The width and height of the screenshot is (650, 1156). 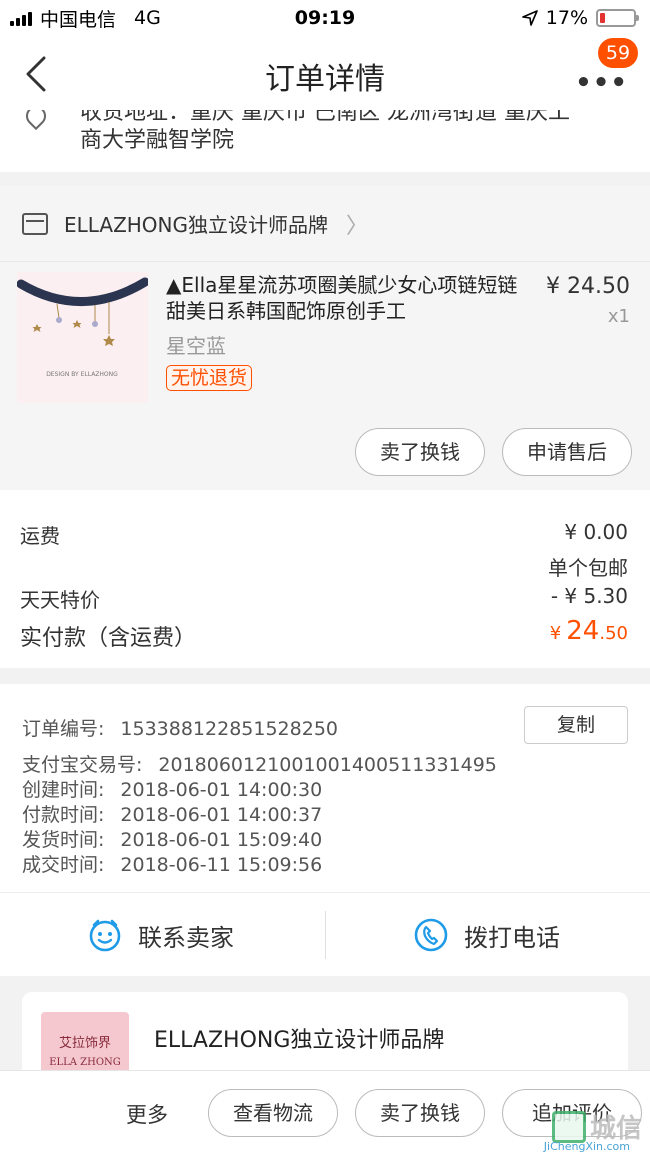 I want to click on store-icon, so click(x=35, y=223).